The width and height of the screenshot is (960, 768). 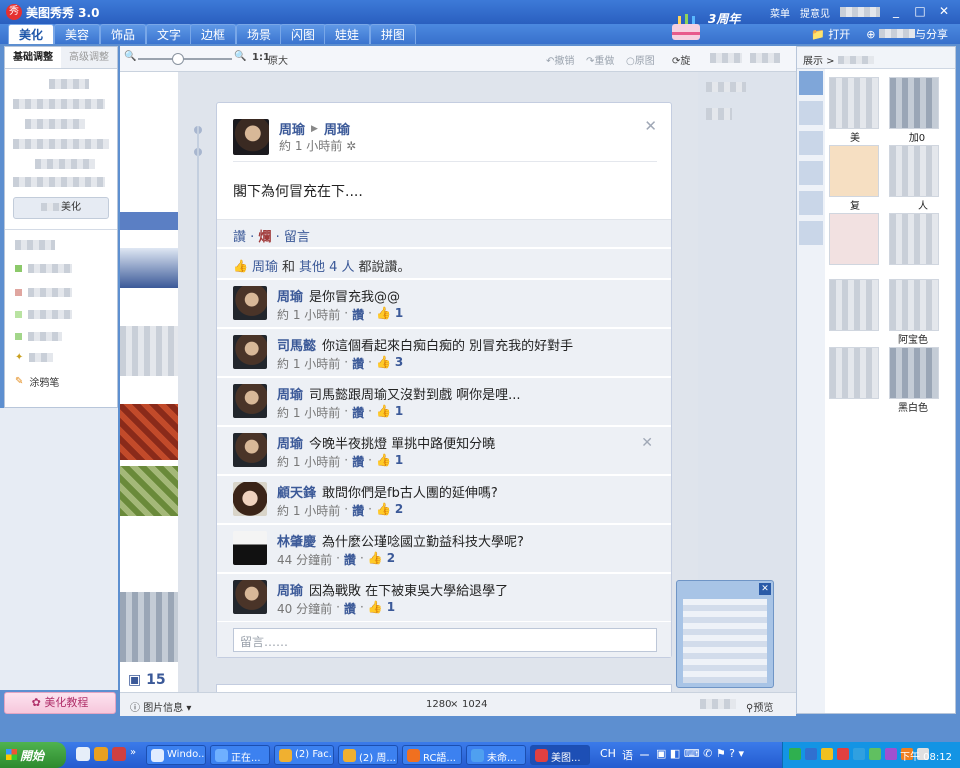 I want to click on like-action: 讚, so click(x=239, y=237).